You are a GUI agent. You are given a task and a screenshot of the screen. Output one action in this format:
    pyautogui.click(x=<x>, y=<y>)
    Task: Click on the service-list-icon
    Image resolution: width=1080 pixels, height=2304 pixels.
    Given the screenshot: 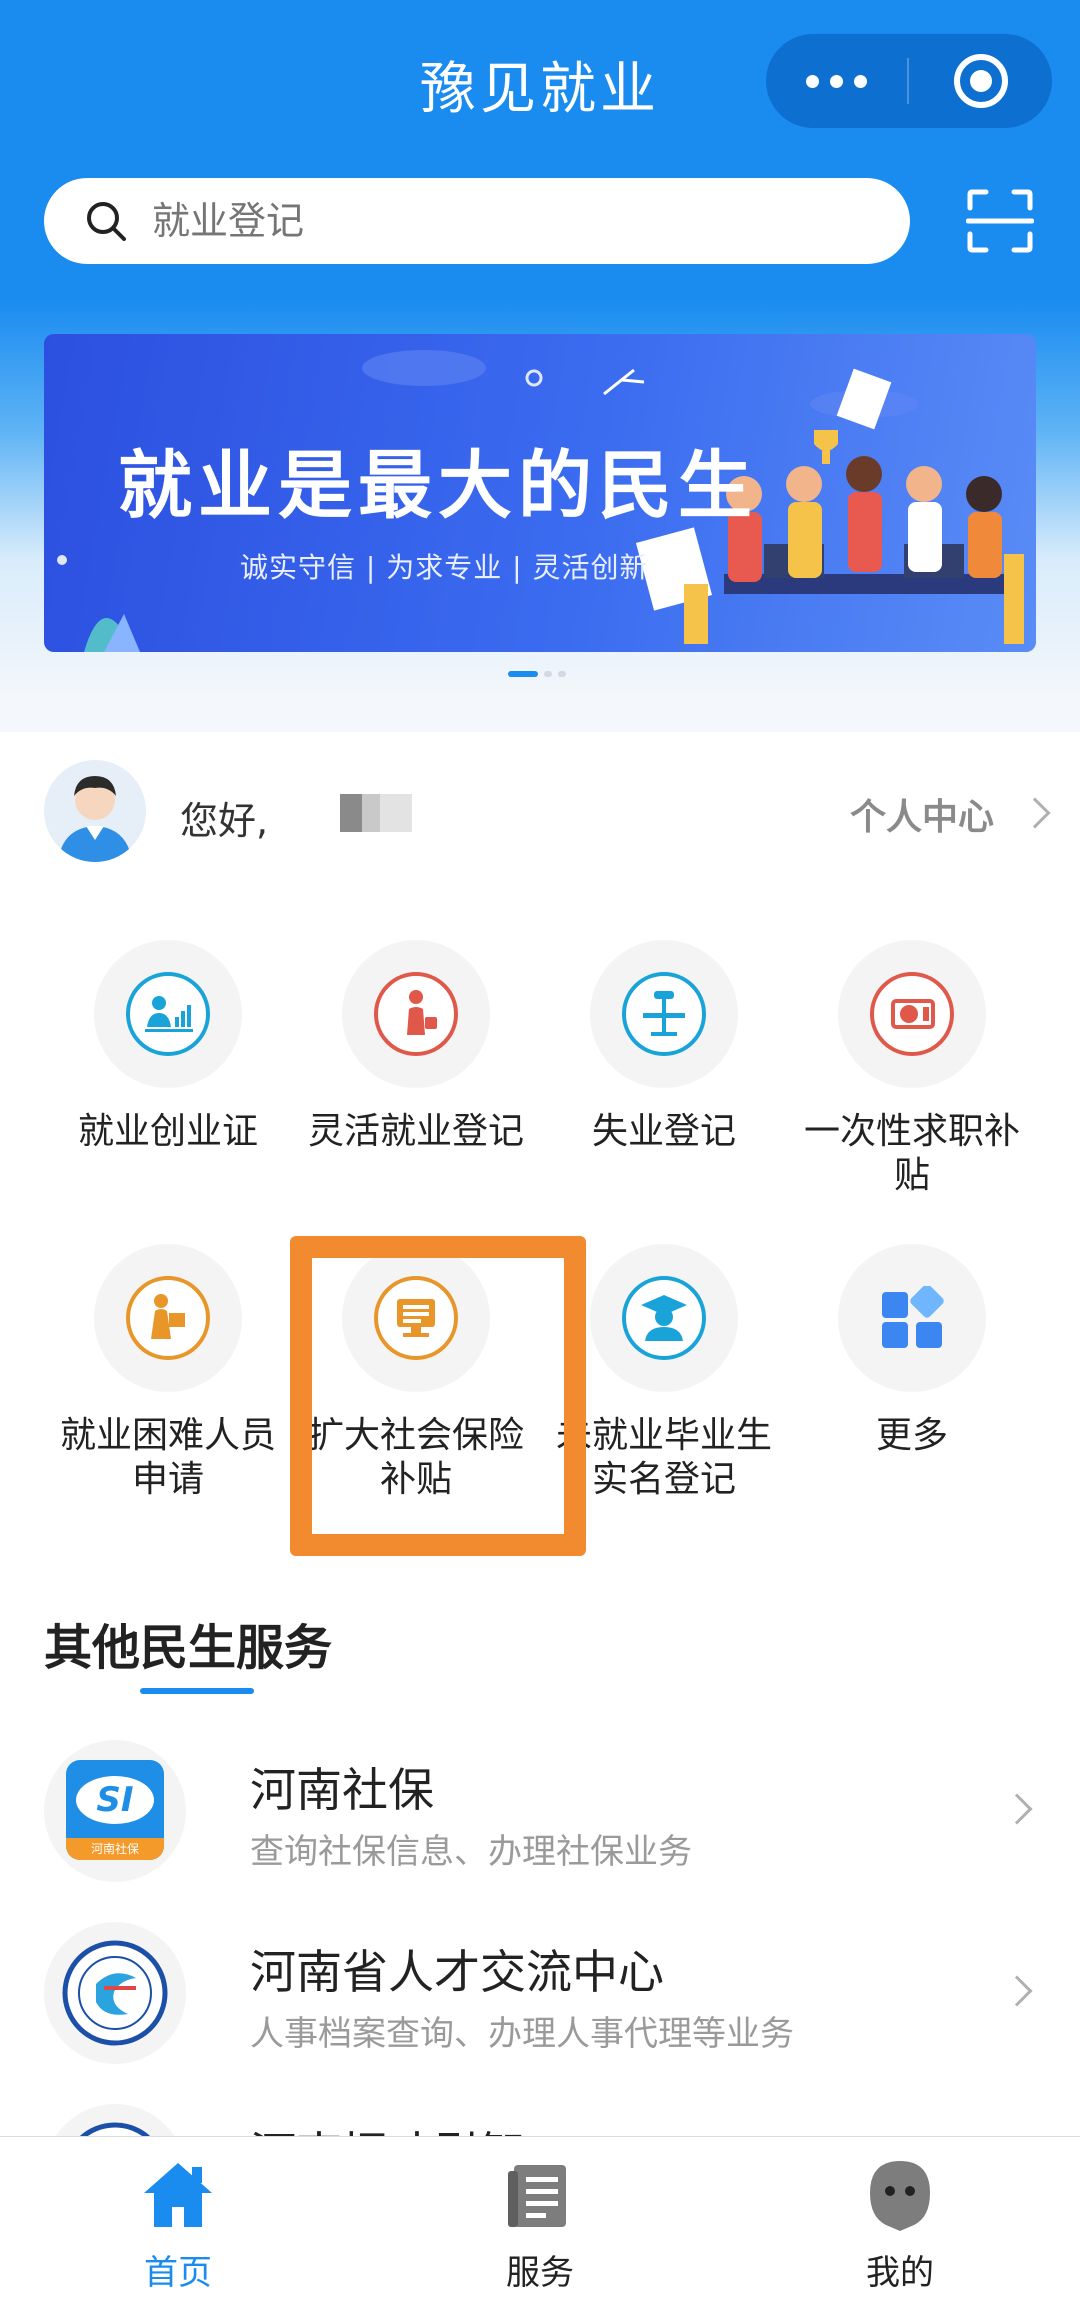 What is the action you would take?
    pyautogui.click(x=537, y=2196)
    